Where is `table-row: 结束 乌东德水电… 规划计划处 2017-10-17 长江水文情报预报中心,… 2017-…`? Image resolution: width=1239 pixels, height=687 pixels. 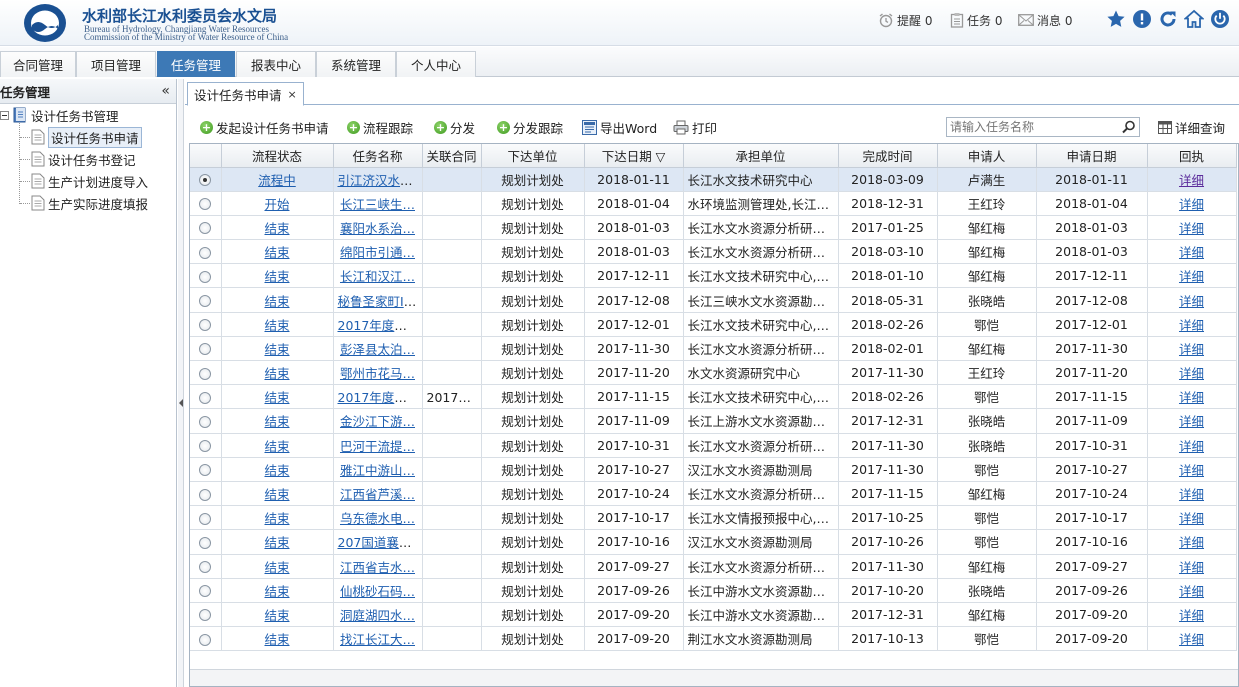 table-row: 结束 乌东德水电… 规划计划处 2017-10-17 长江水文情报预报中心,… 2017-… is located at coordinates (713, 518).